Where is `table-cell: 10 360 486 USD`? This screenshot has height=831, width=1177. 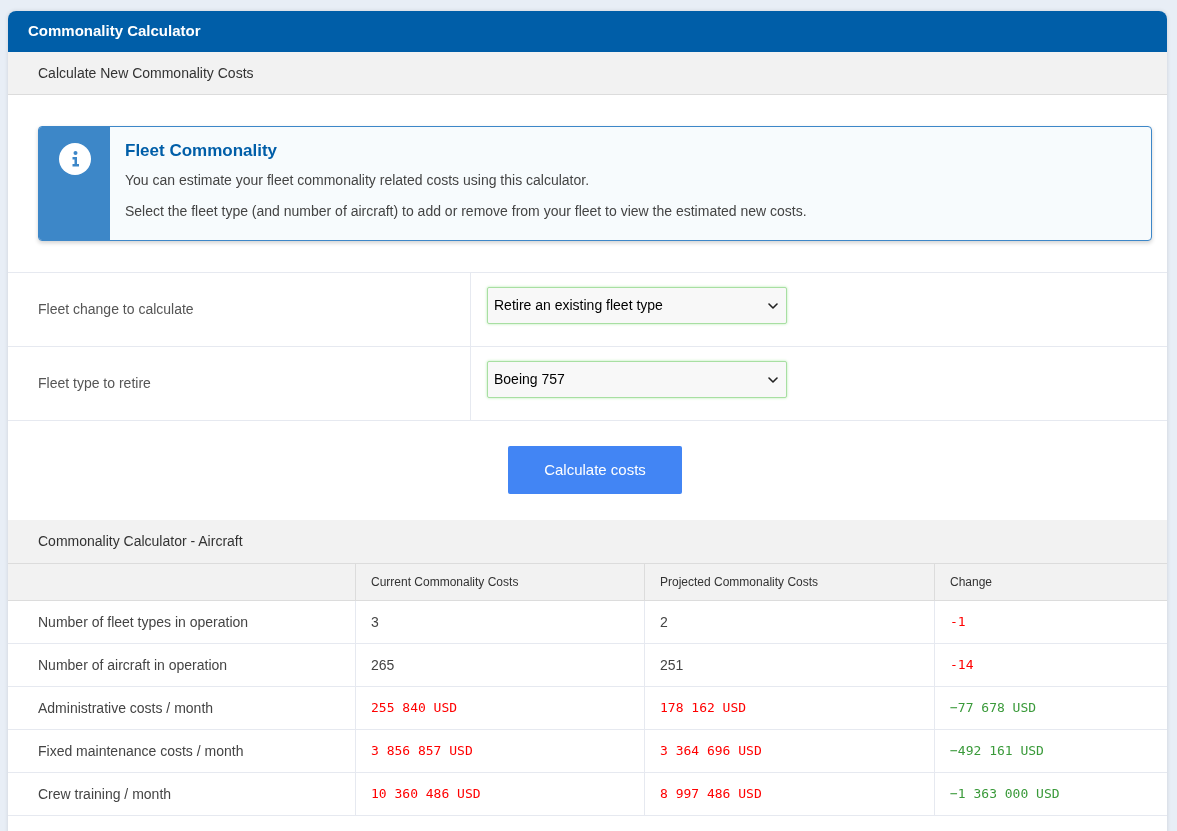
table-cell: 10 360 486 USD is located at coordinates (499, 794).